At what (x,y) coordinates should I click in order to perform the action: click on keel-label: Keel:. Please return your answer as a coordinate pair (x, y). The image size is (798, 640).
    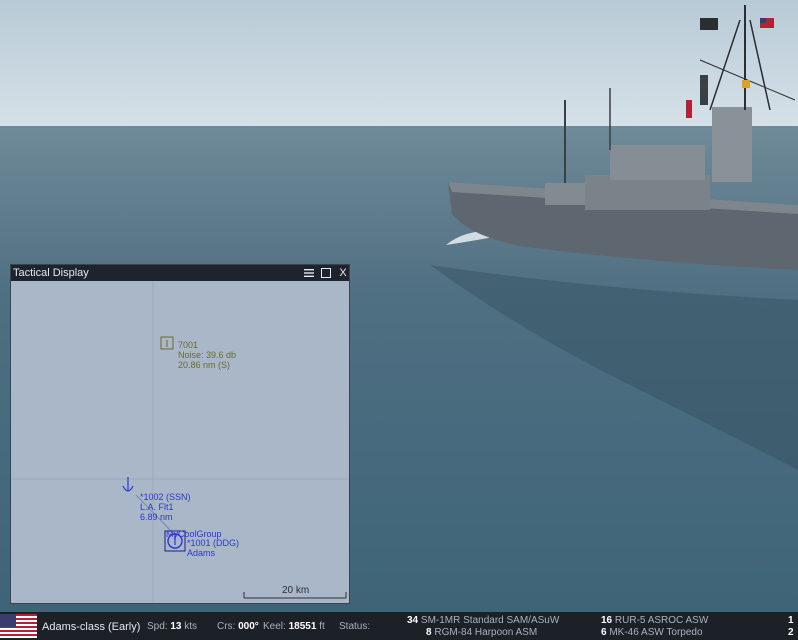
    Looking at the image, I should click on (274, 626).